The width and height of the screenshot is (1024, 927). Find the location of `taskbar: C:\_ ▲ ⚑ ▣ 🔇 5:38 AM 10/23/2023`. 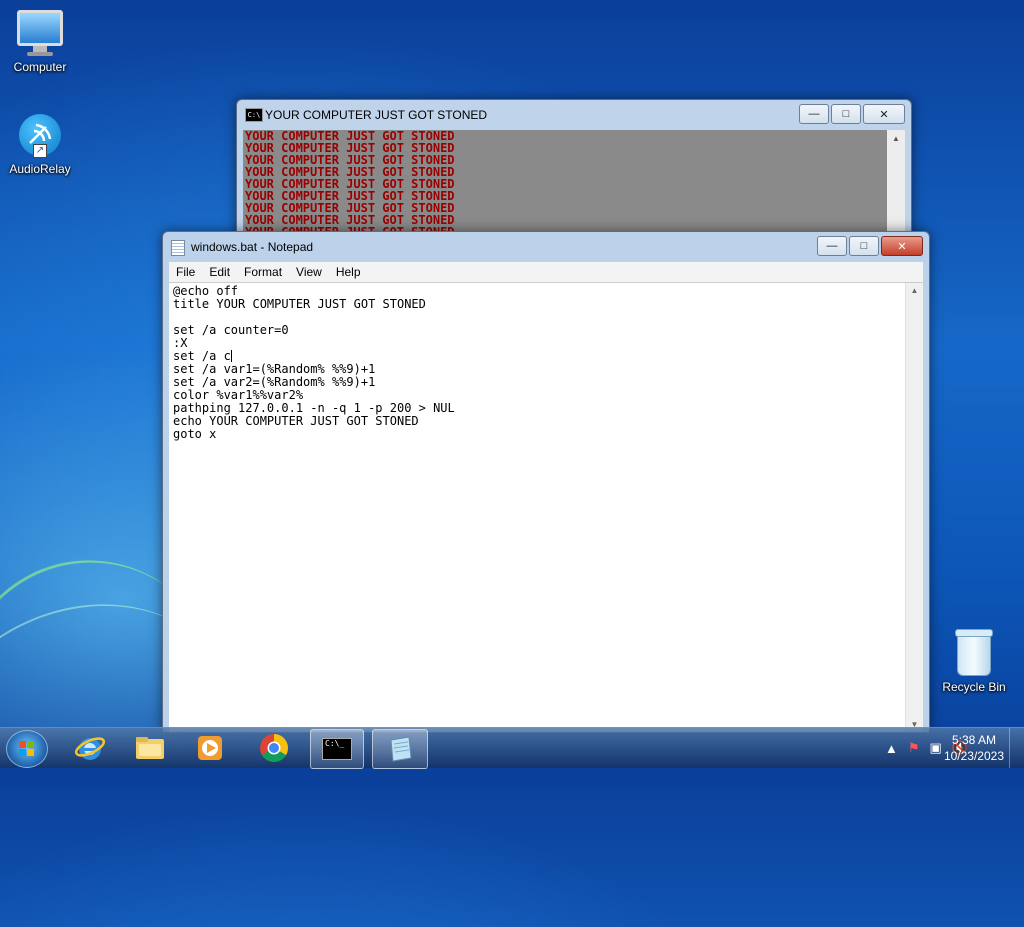

taskbar: C:\_ ▲ ⚑ ▣ 🔇 5:38 AM 10/23/2023 is located at coordinates (512, 748).